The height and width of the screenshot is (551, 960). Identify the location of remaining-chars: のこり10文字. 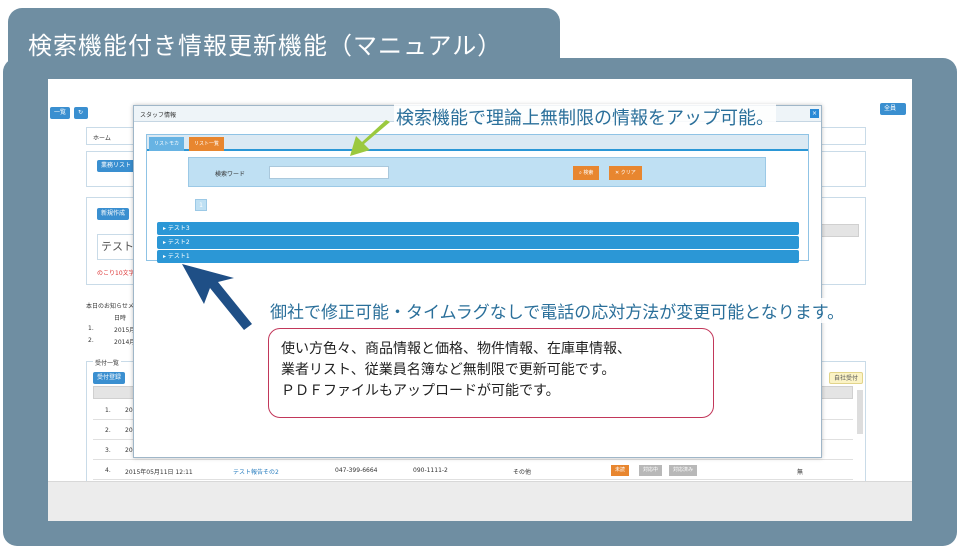
(116, 273).